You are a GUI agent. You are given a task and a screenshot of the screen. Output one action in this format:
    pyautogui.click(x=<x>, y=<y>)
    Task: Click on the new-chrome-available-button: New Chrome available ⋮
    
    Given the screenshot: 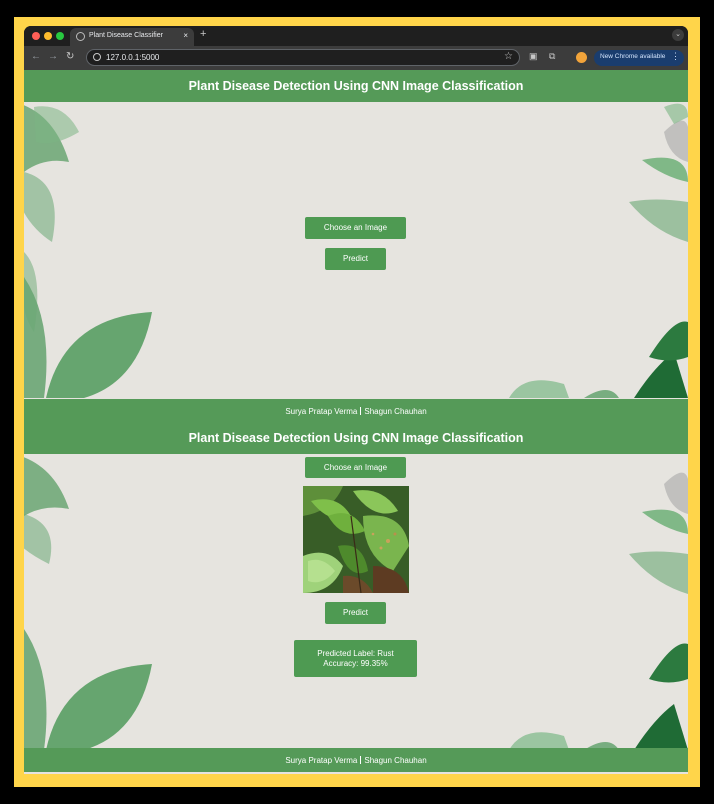 What is the action you would take?
    pyautogui.click(x=639, y=58)
    